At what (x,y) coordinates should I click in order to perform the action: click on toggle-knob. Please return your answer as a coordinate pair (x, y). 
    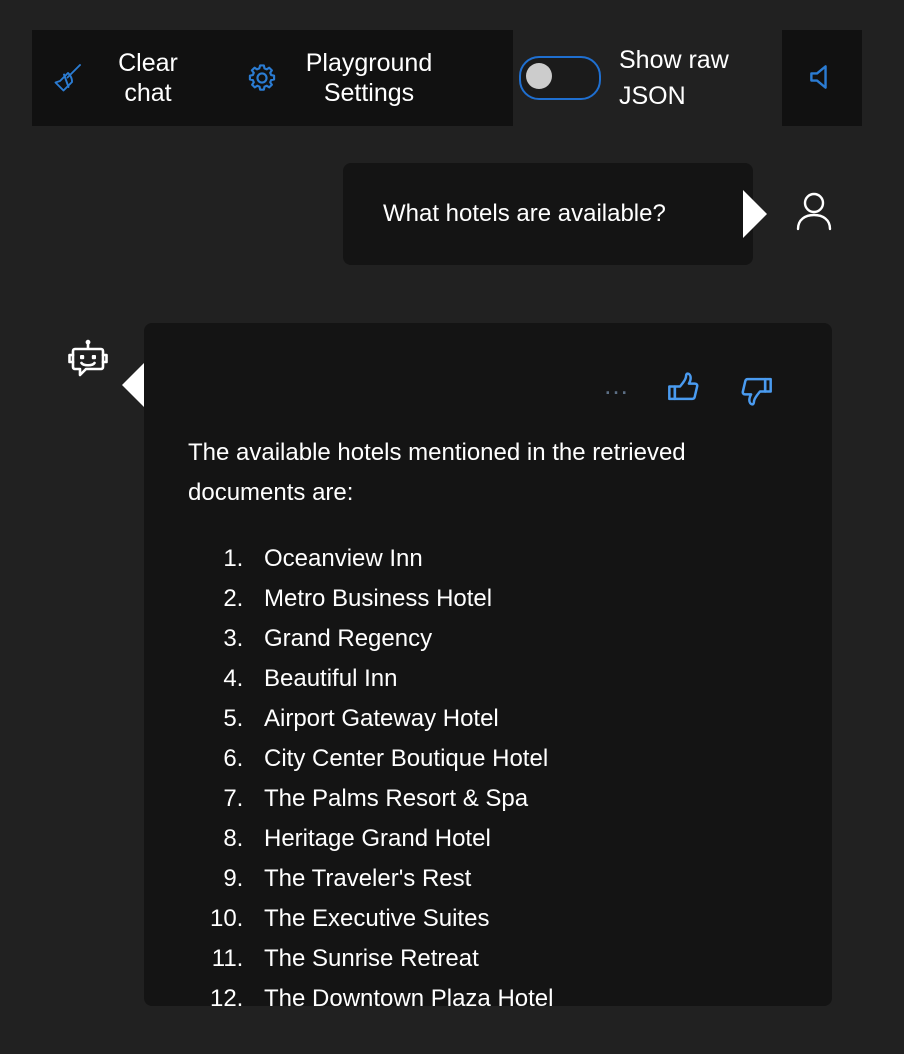
    Looking at the image, I should click on (539, 76).